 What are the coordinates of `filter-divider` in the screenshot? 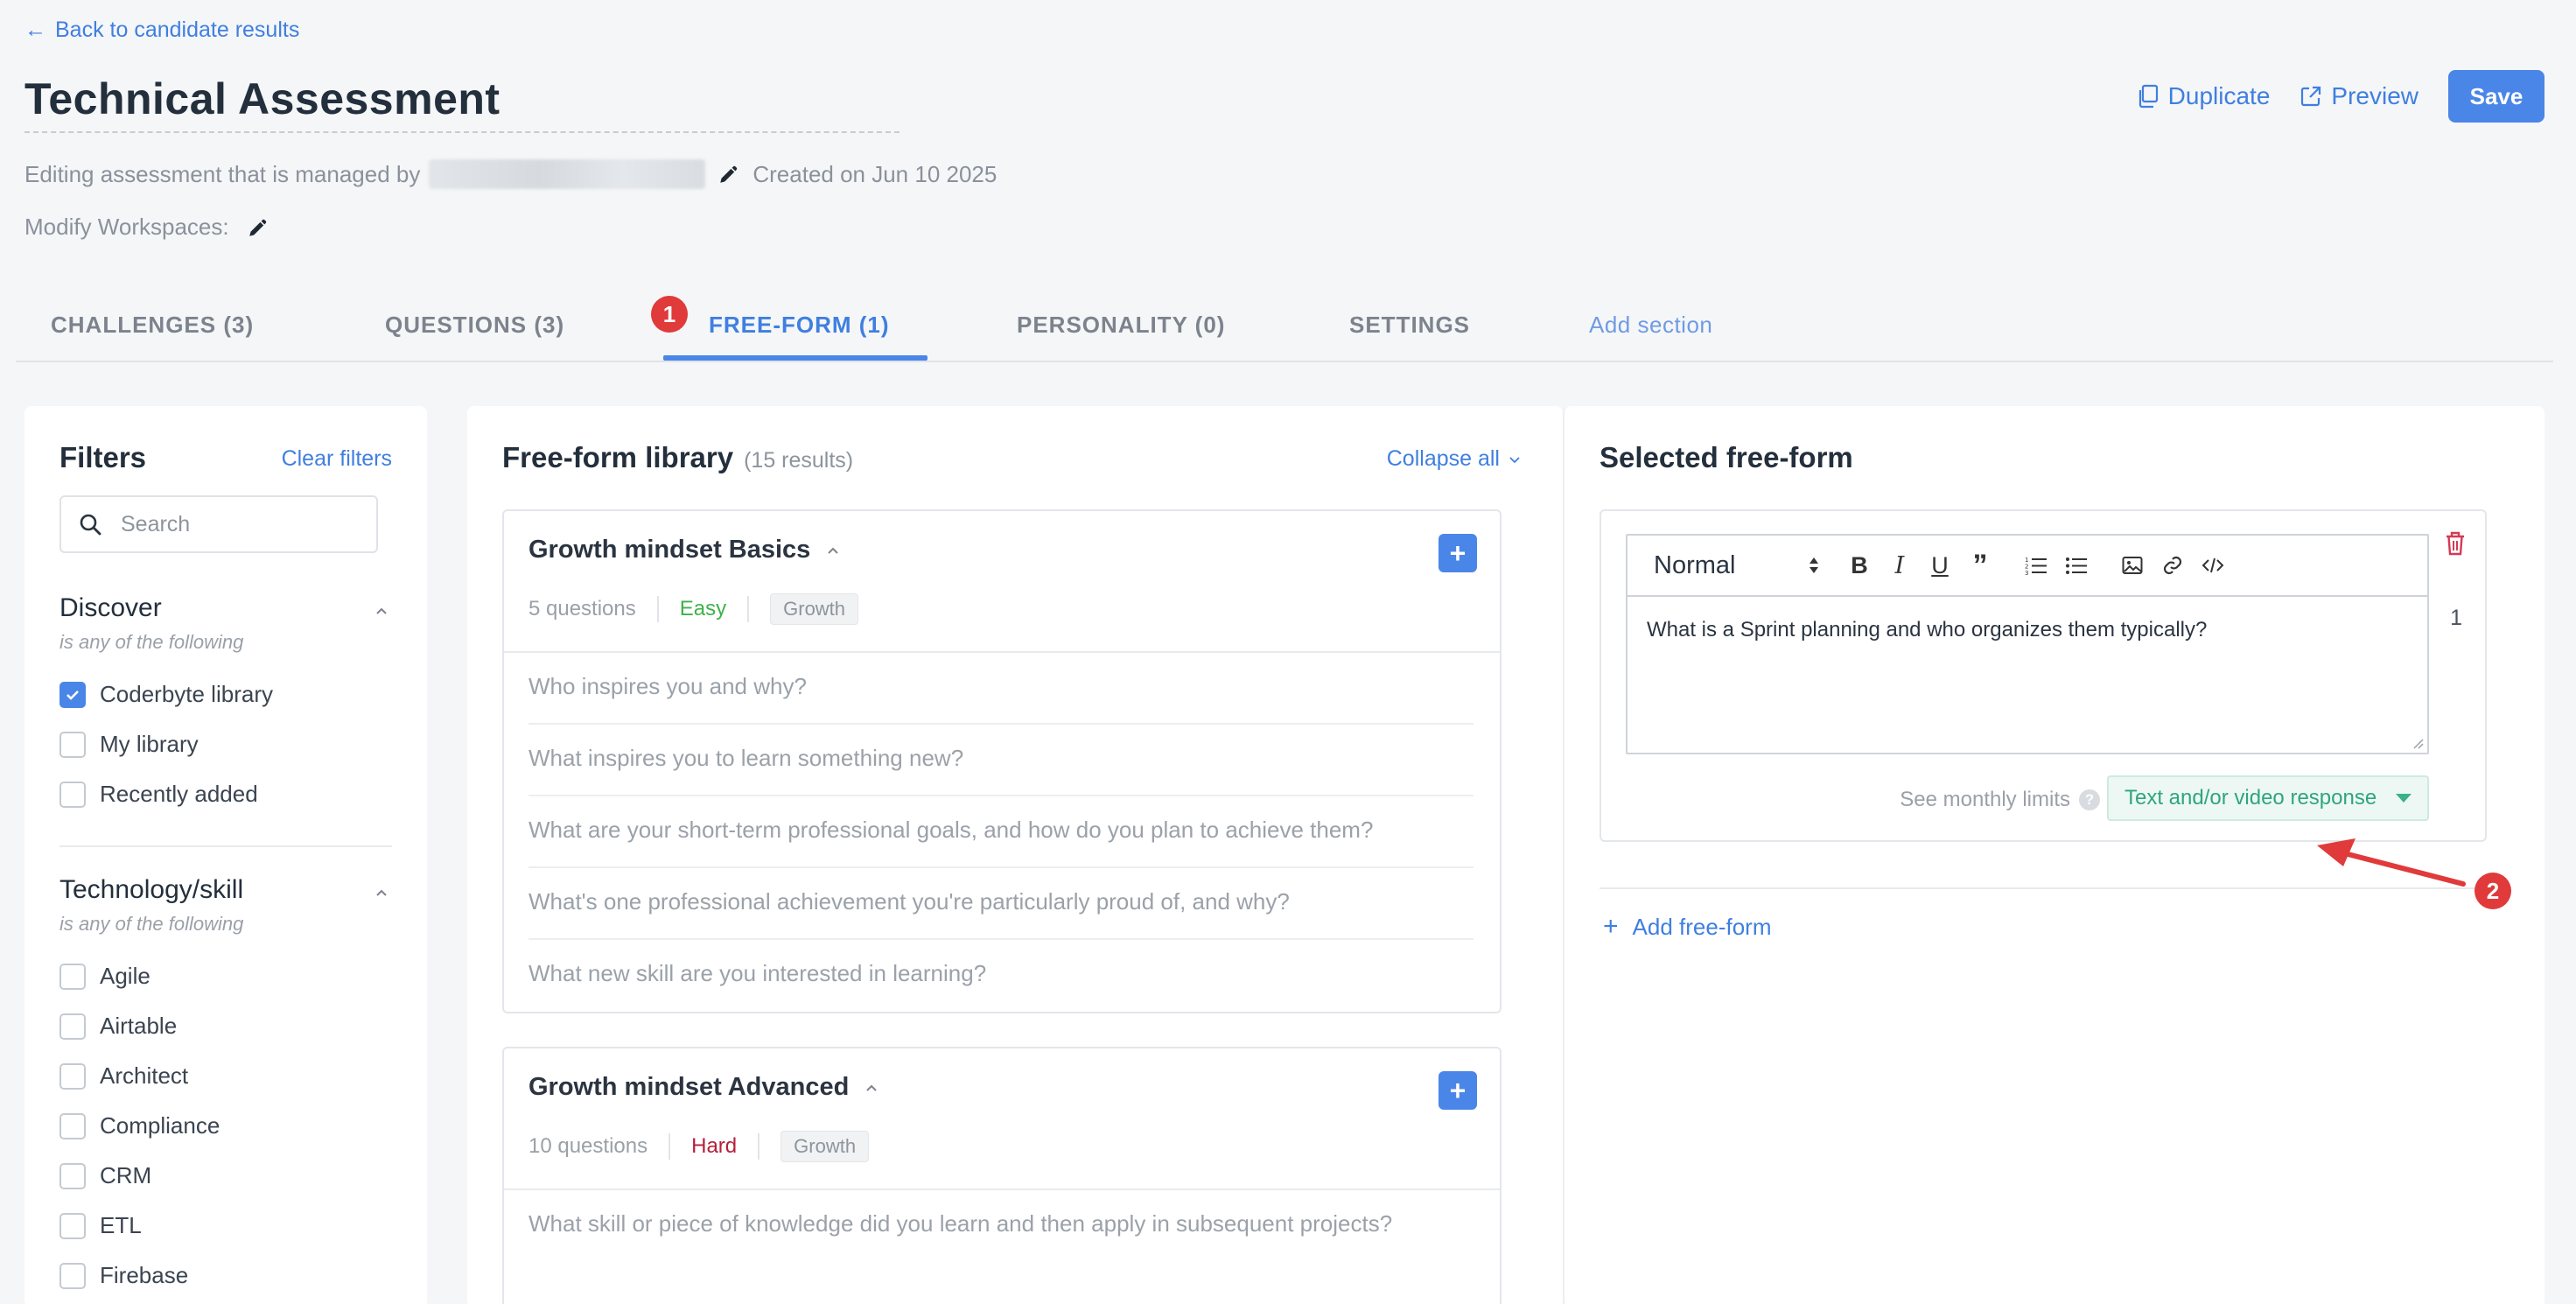 It's located at (226, 846).